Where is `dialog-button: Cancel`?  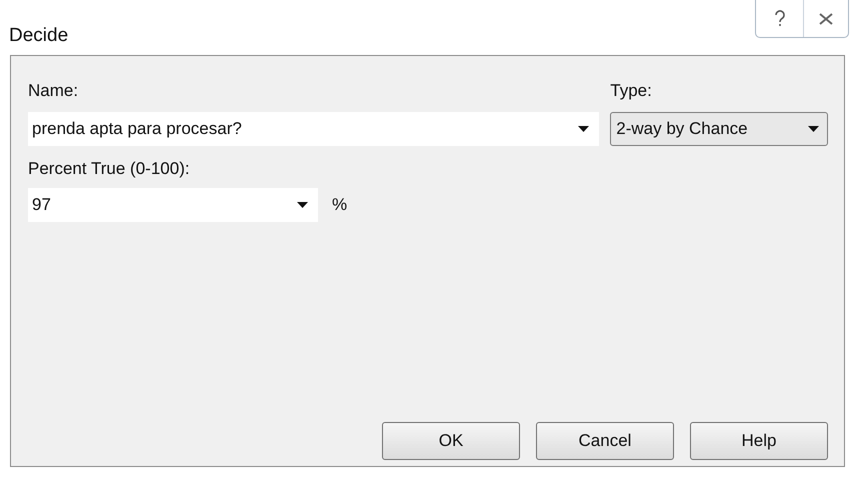 dialog-button: Cancel is located at coordinates (605, 441).